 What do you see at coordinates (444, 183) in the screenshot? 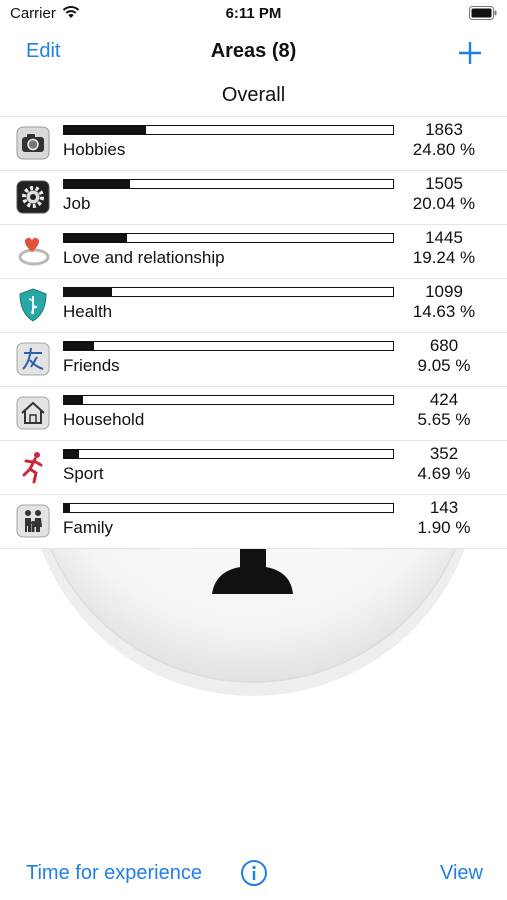
I see `area-count: 1505` at bounding box center [444, 183].